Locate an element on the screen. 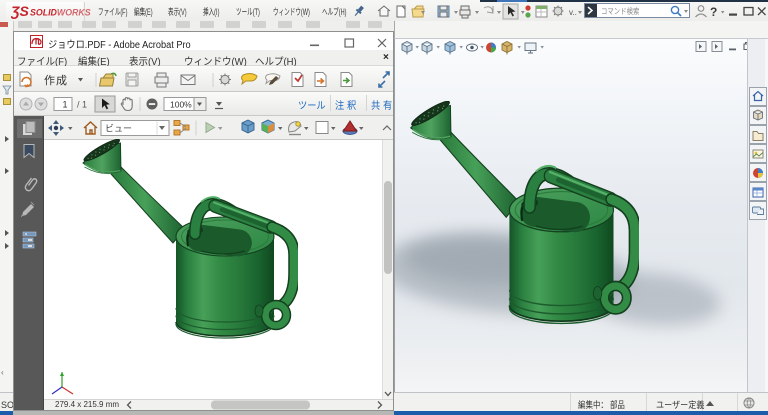 The width and height of the screenshot is (768, 415). svg-text: ƷS is located at coordinates (20, 11).